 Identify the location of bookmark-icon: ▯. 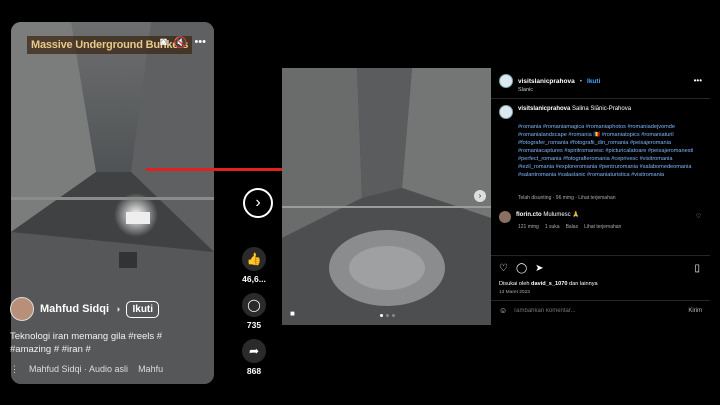
(697, 268).